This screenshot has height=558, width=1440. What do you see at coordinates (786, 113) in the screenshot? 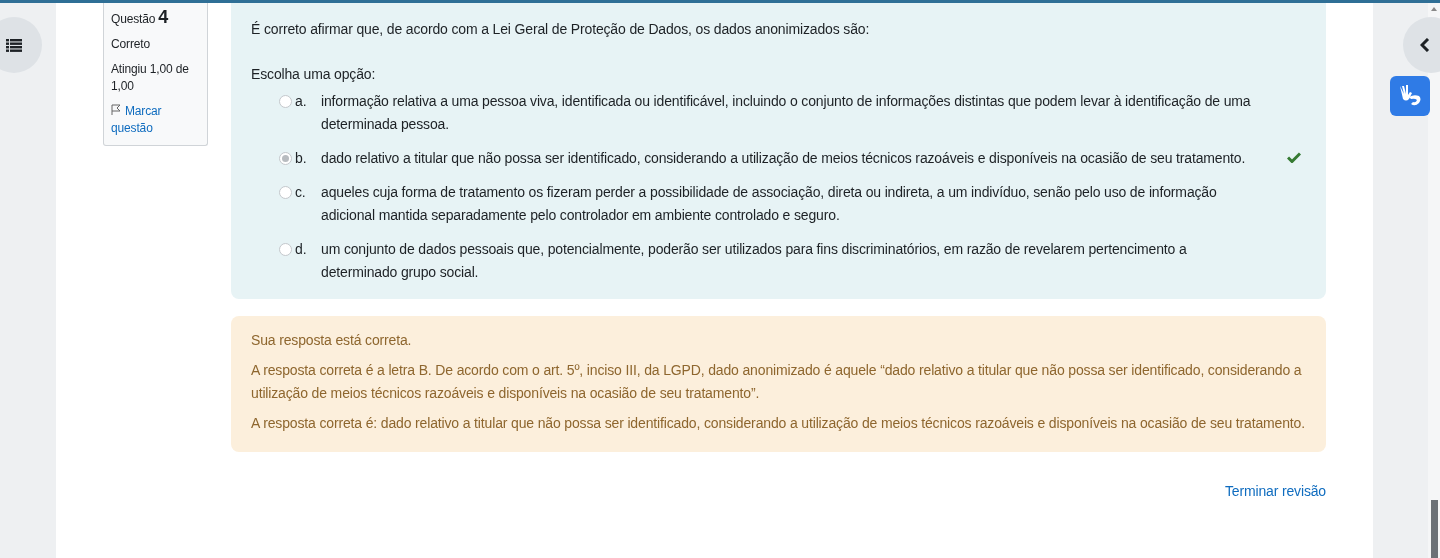
I see `option-text: informação relativa a uma pessoa viva, identificada ou identificável, incluindo o conjunto de informações distintas que podem levar à identificação de uma determinada pessoa.` at bounding box center [786, 113].